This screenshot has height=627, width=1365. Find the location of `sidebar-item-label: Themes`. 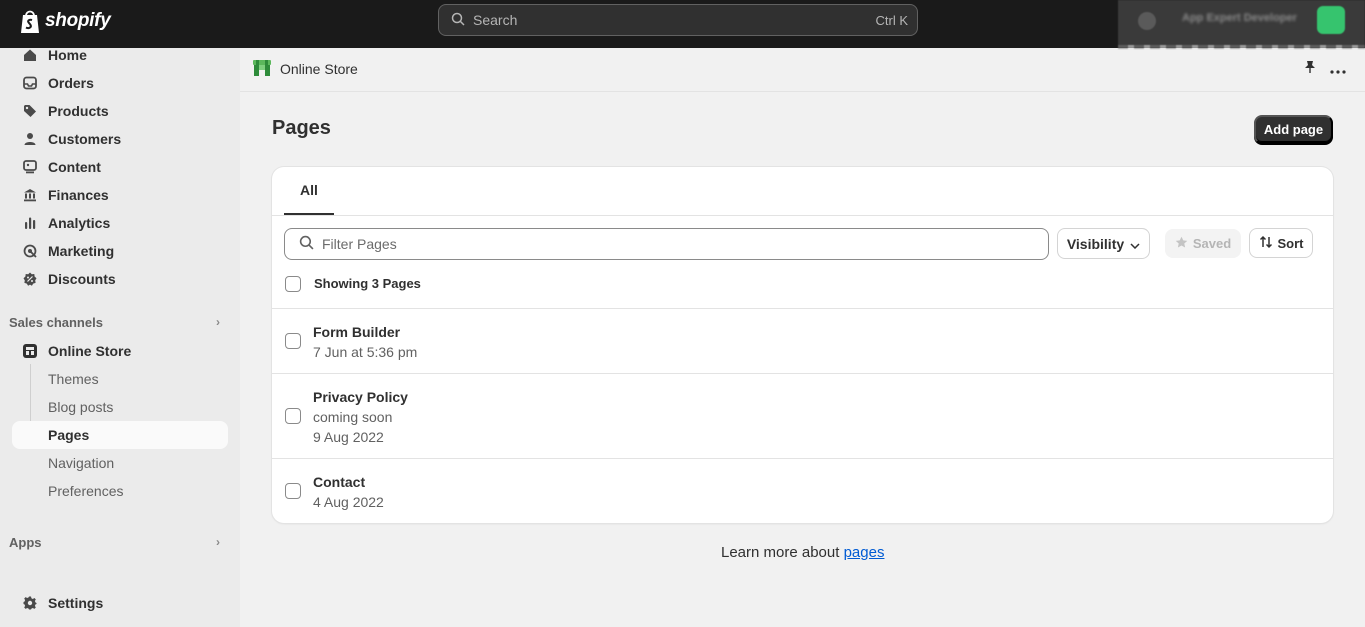

sidebar-item-label: Themes is located at coordinates (73, 379).